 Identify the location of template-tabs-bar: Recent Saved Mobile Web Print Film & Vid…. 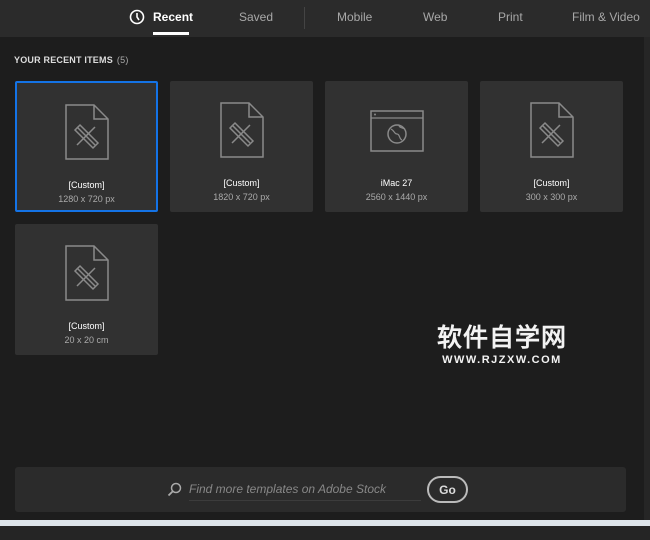
(325, 18).